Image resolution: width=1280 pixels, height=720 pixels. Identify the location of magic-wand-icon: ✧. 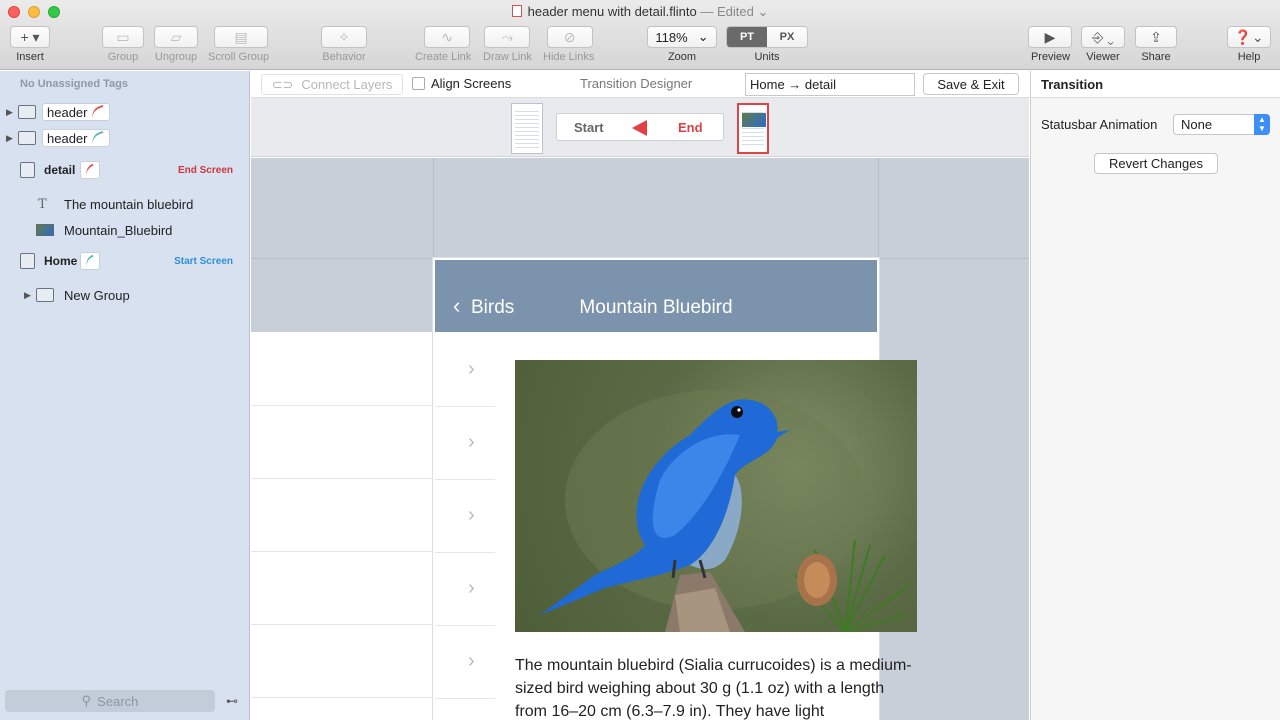
(344, 36).